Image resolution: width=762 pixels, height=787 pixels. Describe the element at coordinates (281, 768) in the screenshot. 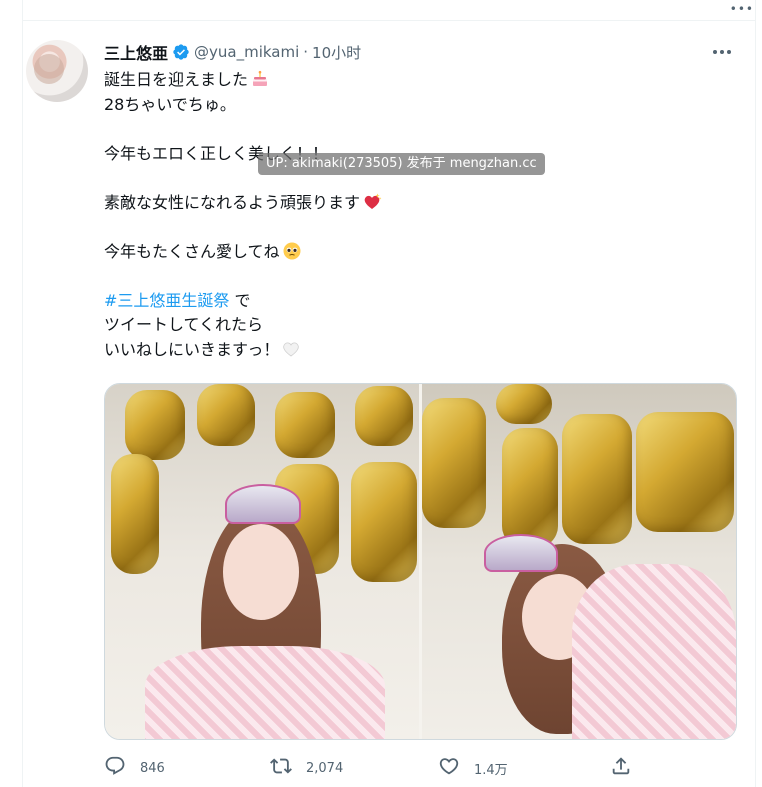

I see `retweet-icon` at that location.